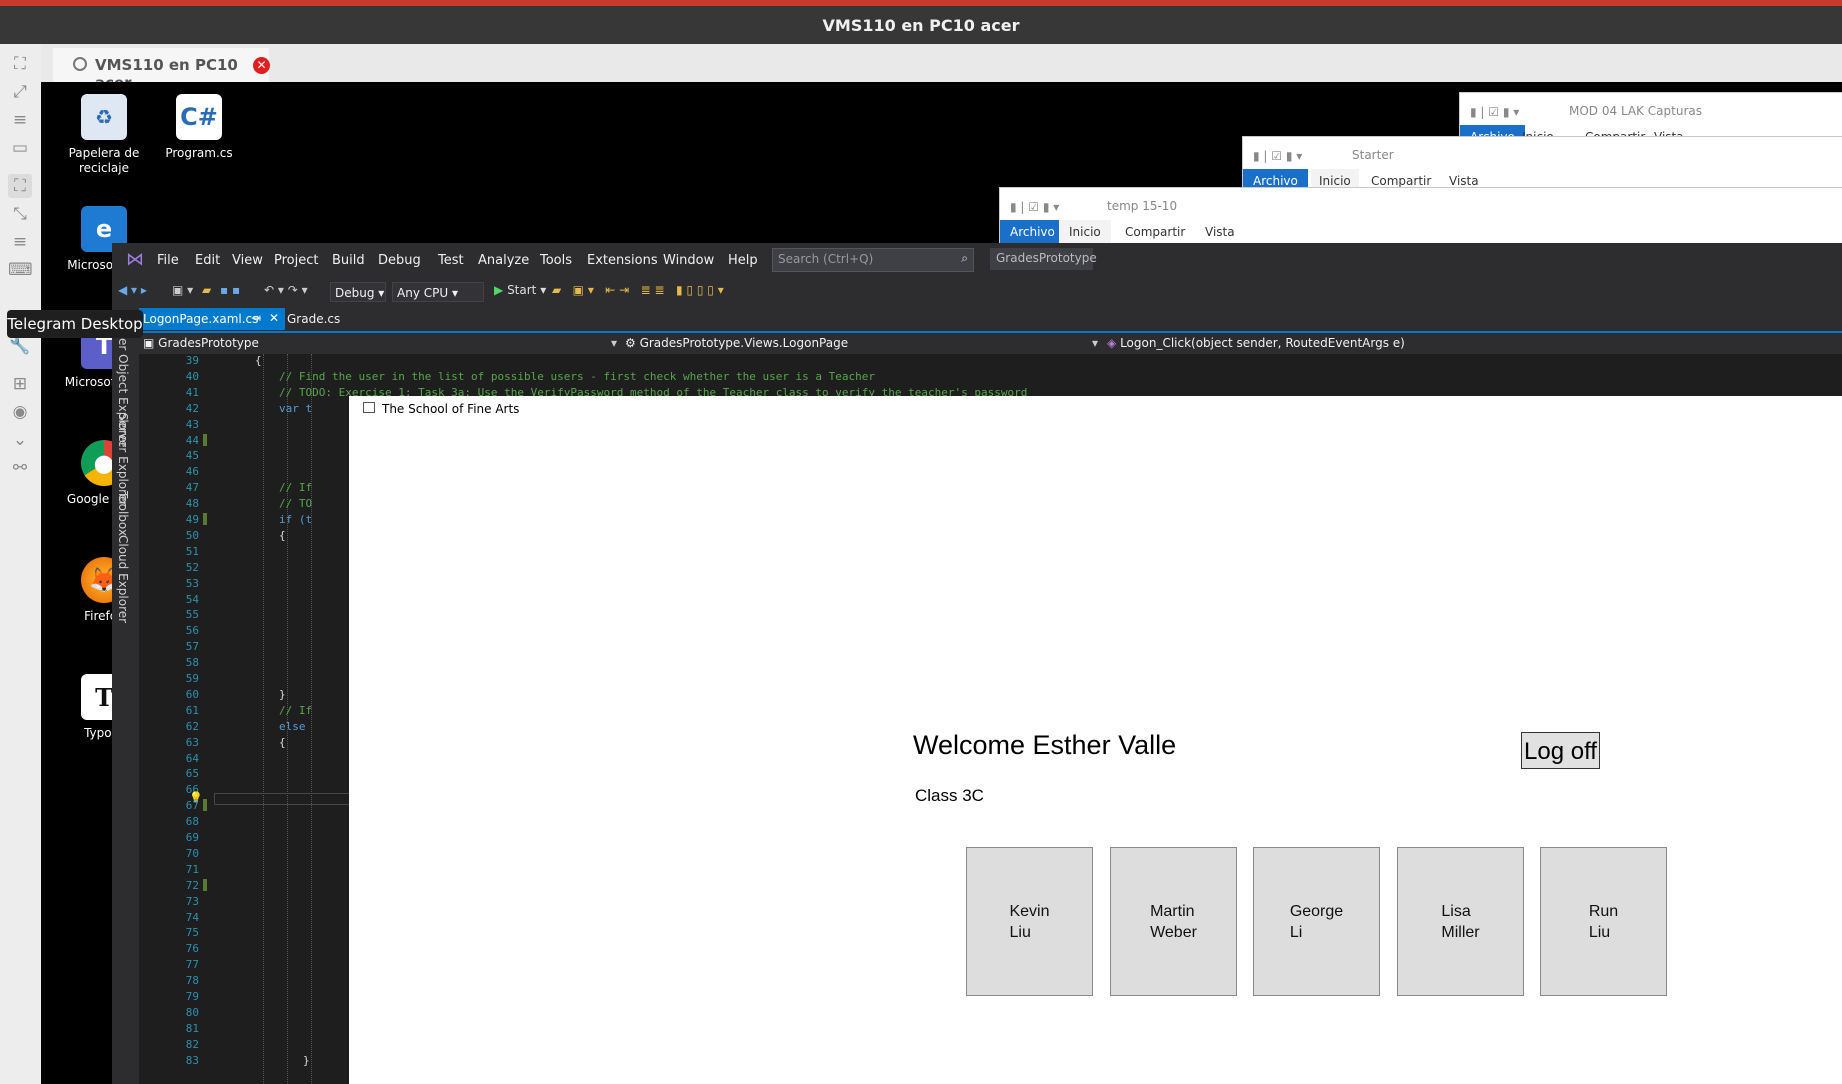 The width and height of the screenshot is (1842, 1084). Describe the element at coordinates (873, 260) in the screenshot. I see `vs-search-box: Search (Ctrl+Q) ⌕` at that location.